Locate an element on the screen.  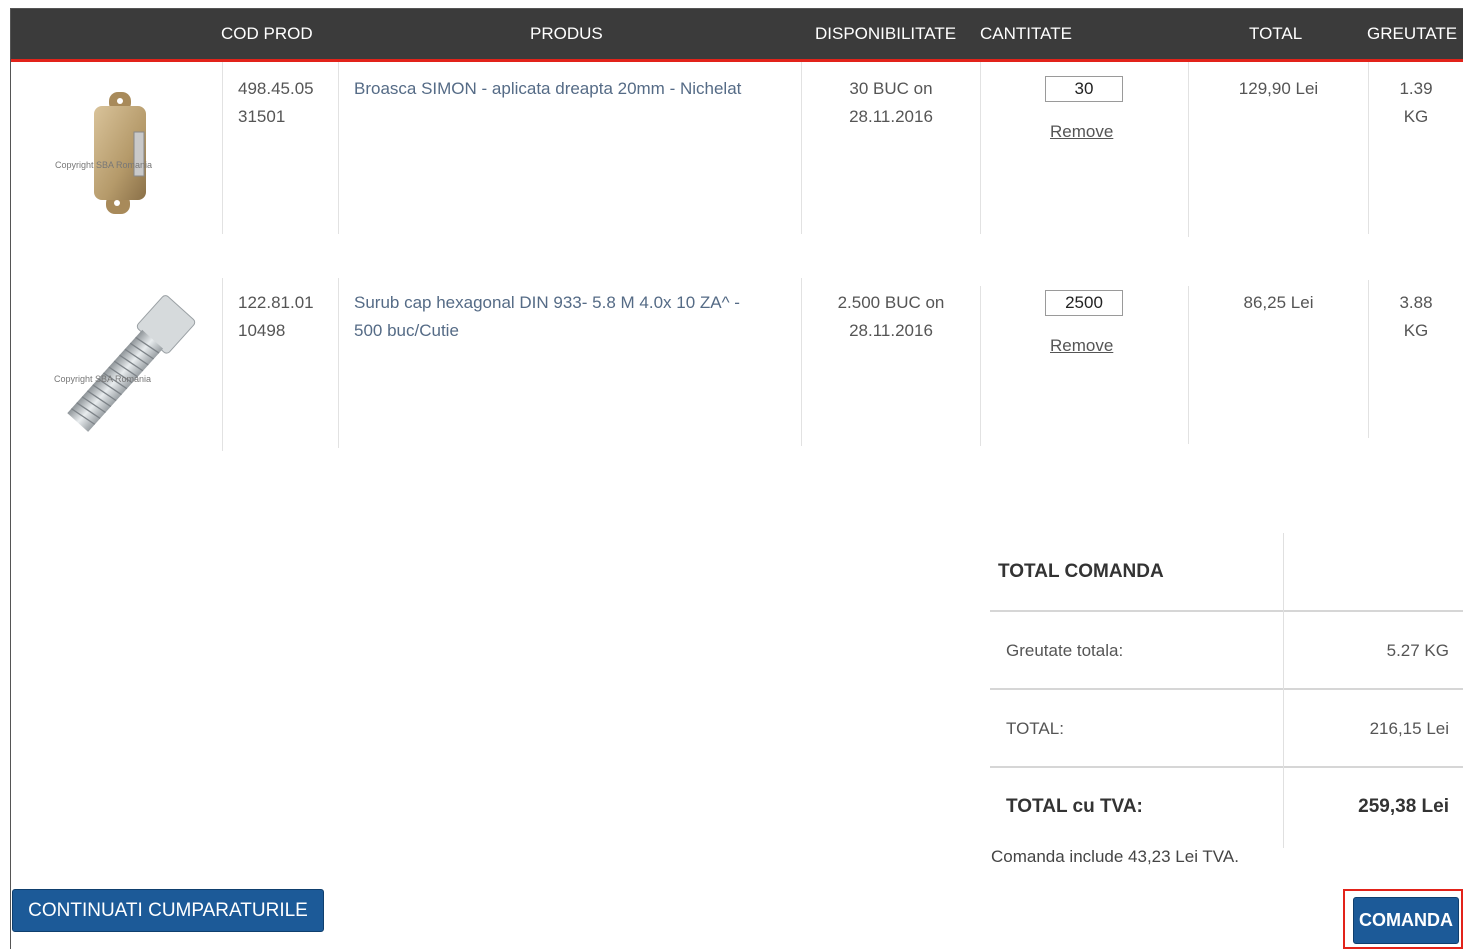
product-code: 498.45.05 31501 is located at coordinates (276, 103).